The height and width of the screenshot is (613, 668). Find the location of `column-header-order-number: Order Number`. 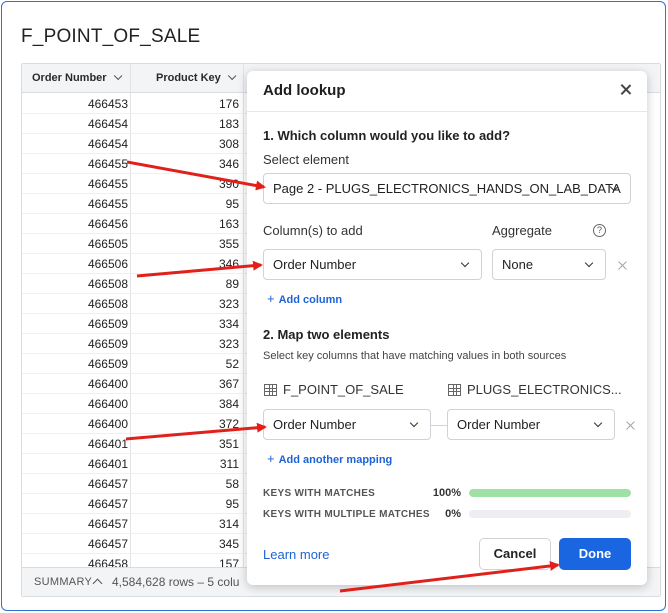

column-header-order-number: Order Number is located at coordinates (77, 78).